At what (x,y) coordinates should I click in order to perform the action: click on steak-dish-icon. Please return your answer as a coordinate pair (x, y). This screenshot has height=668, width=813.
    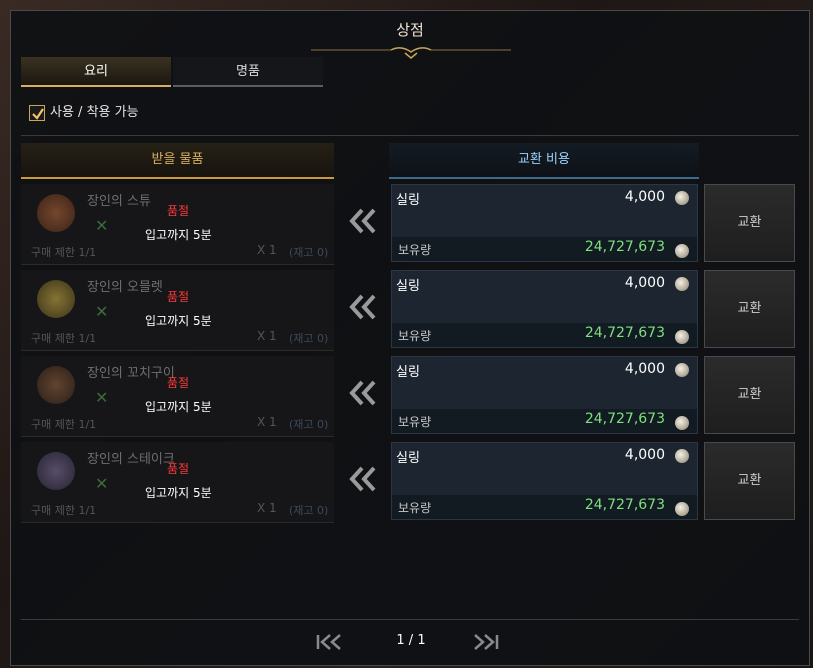
    Looking at the image, I should click on (56, 471).